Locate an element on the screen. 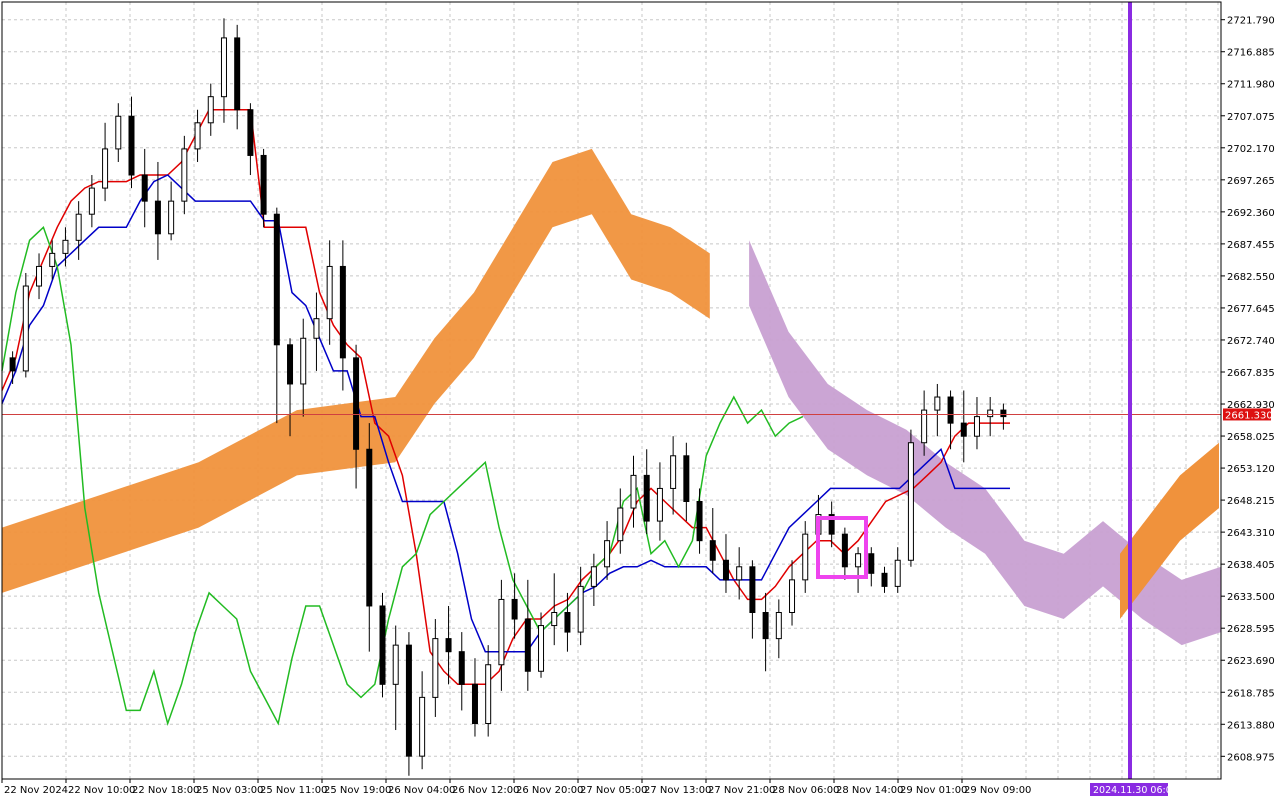 The width and height of the screenshot is (1280, 804). x-tick-label: 27 Nov 21:00 is located at coordinates (741, 790).